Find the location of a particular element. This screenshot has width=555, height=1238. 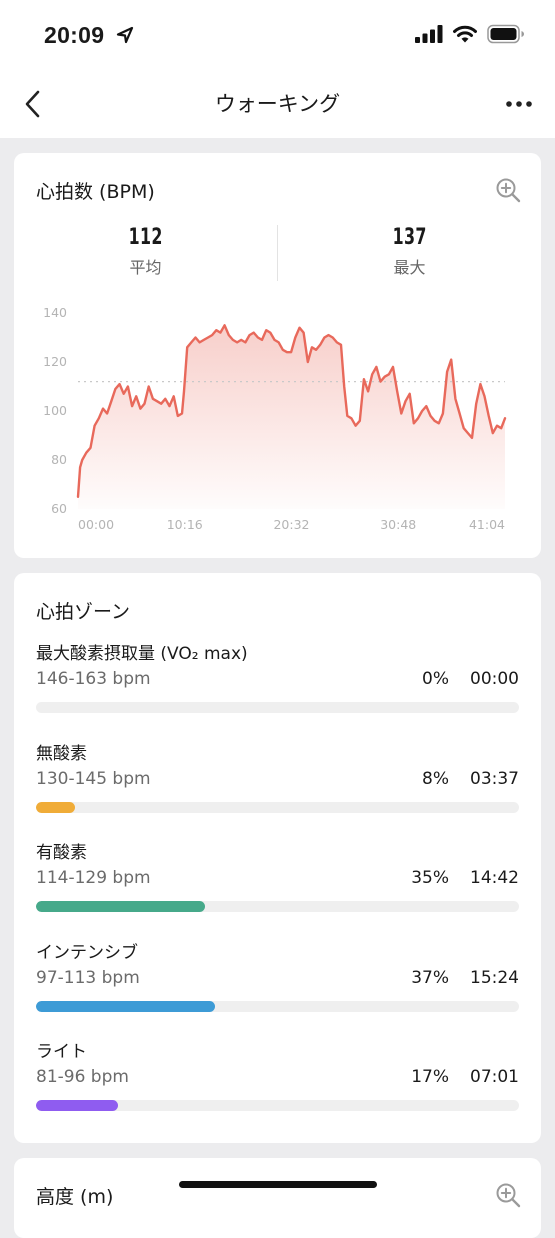

battery-icon is located at coordinates (505, 34).